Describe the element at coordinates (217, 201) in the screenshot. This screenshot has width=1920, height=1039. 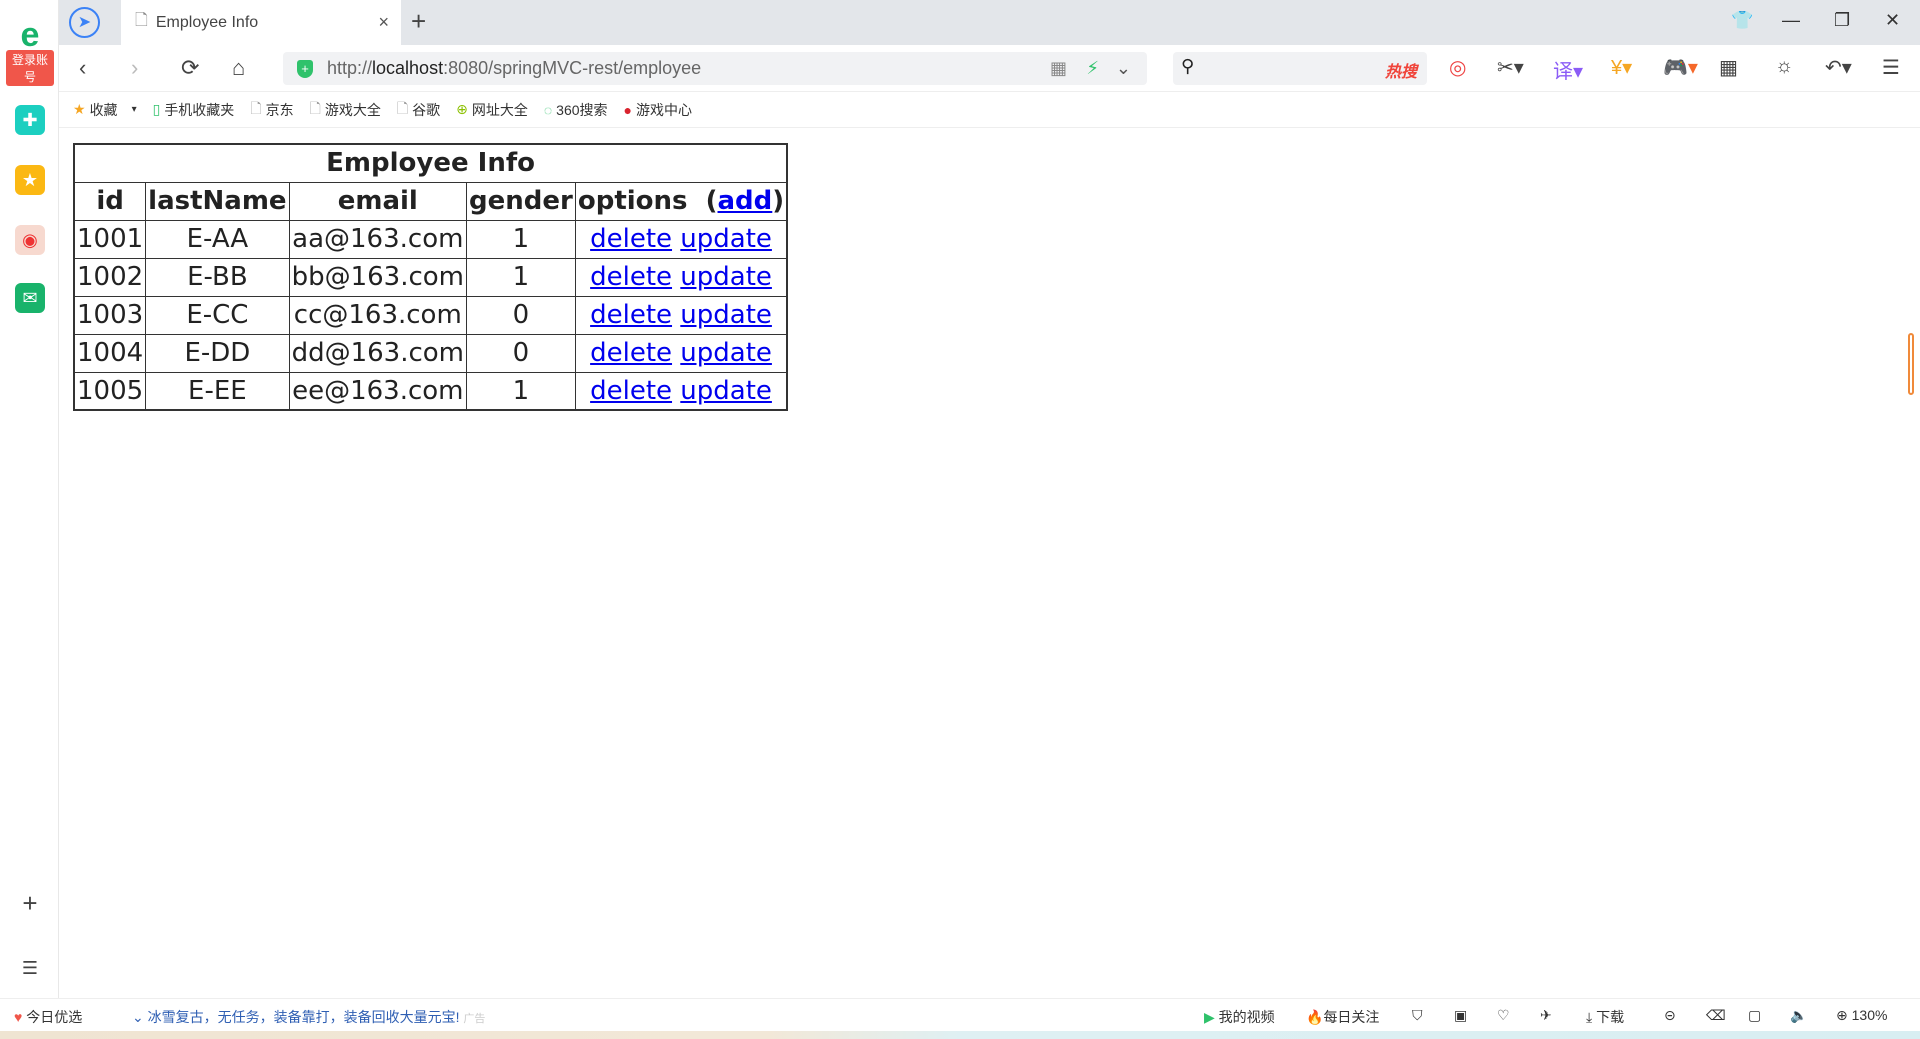
I see `header-lastname: lastName` at that location.